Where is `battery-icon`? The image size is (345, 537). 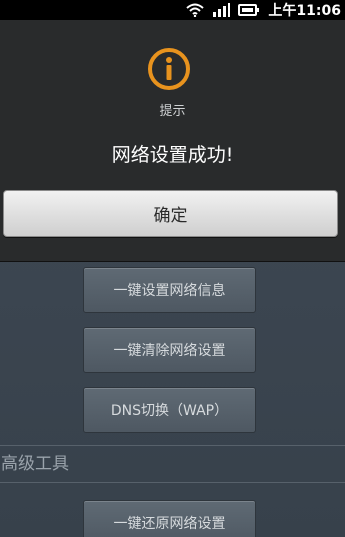 battery-icon is located at coordinates (249, 10).